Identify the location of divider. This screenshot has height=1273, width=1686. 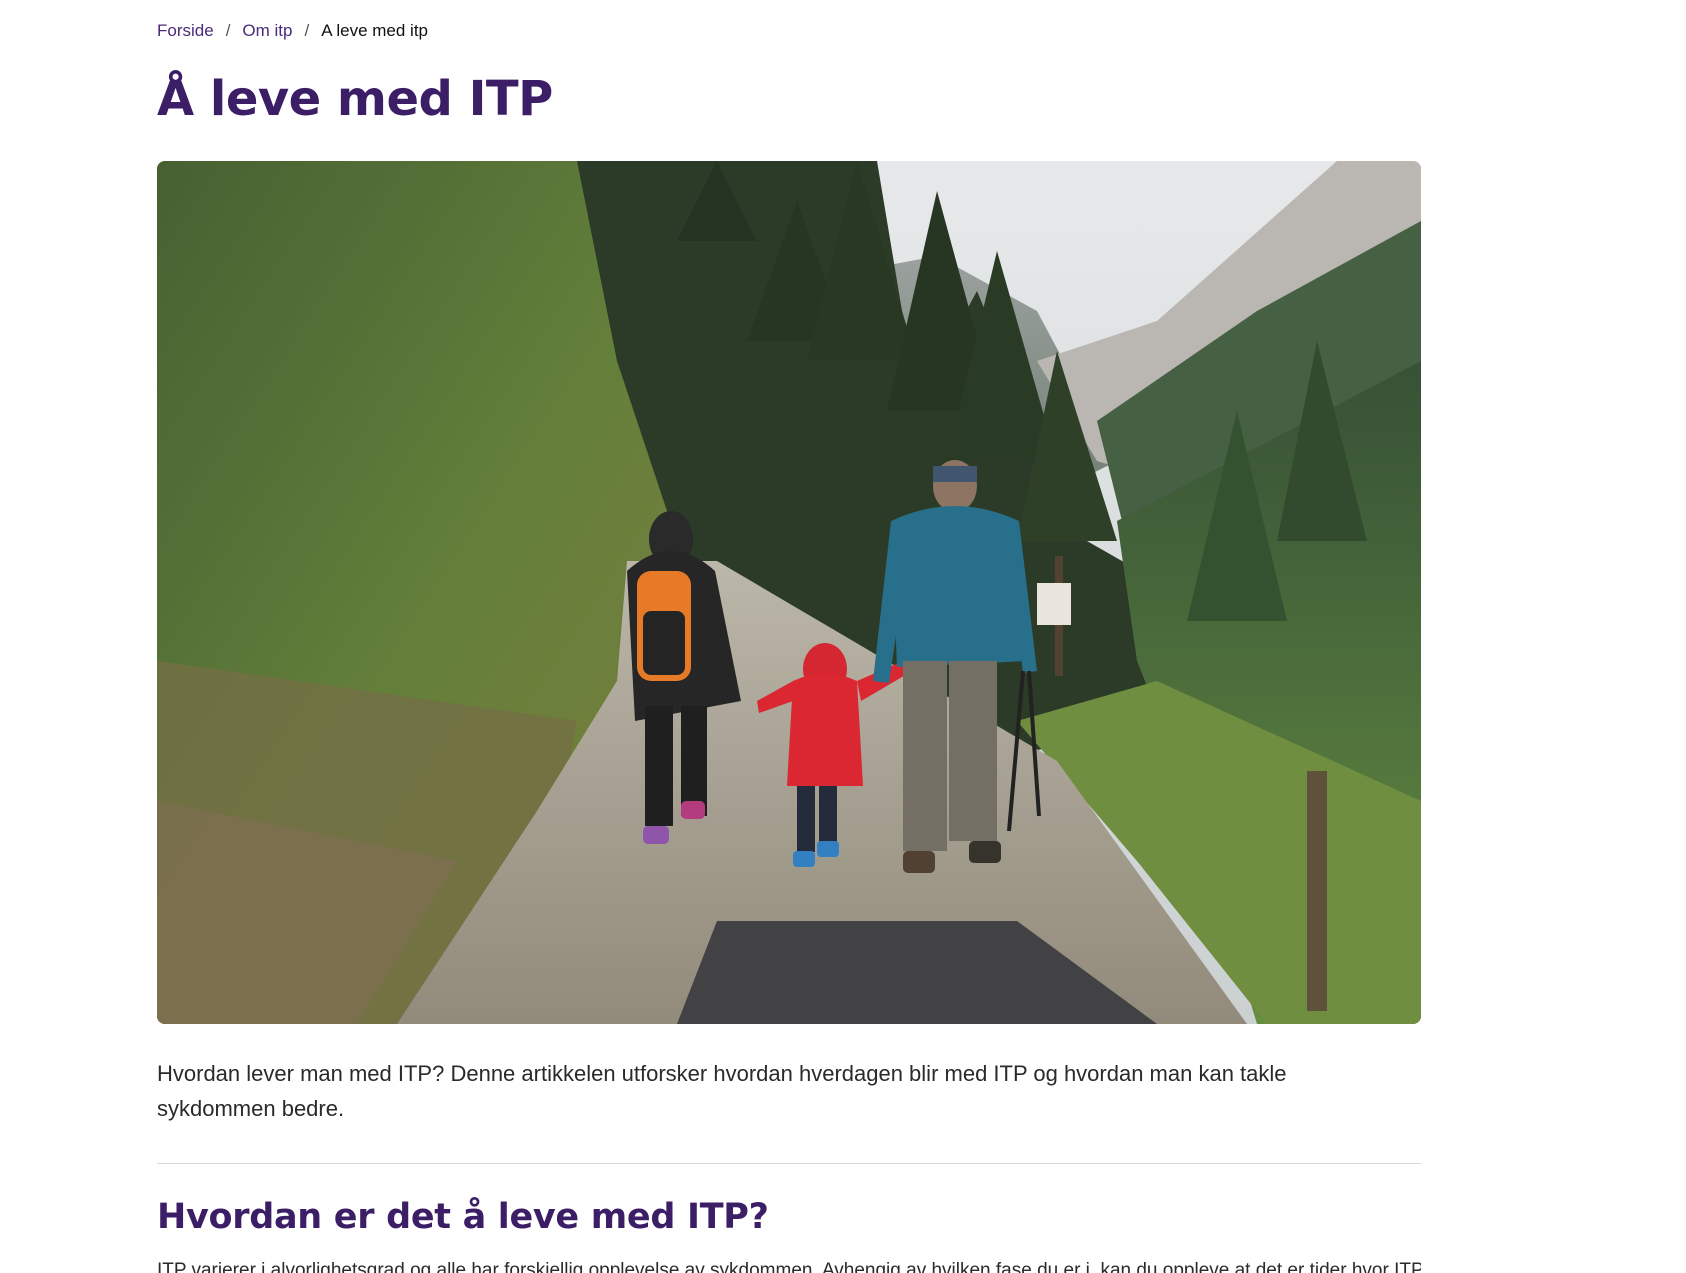
(789, 1163).